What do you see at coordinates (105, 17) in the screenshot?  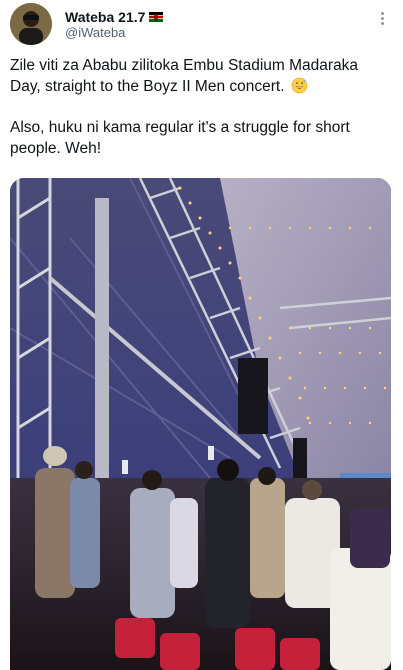 I see `author-display-name: Wateba 21.7` at bounding box center [105, 17].